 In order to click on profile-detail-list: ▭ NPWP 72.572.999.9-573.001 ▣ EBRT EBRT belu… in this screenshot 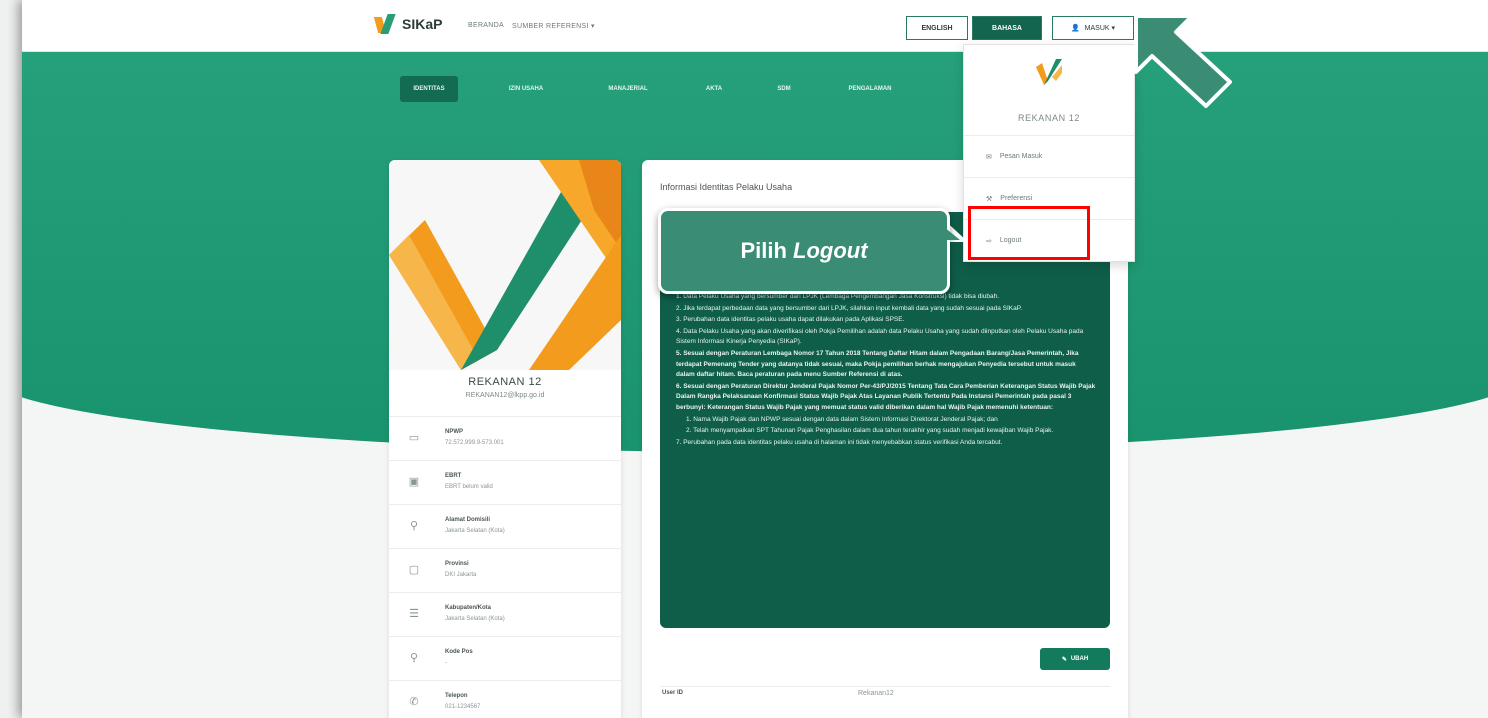, I will do `click(505, 567)`.